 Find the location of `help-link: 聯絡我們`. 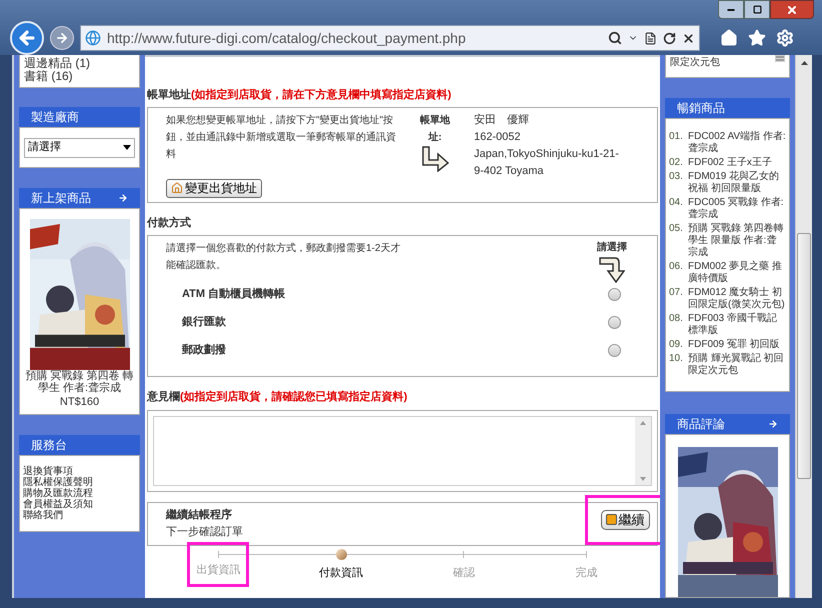

help-link: 聯絡我們 is located at coordinates (79, 515).